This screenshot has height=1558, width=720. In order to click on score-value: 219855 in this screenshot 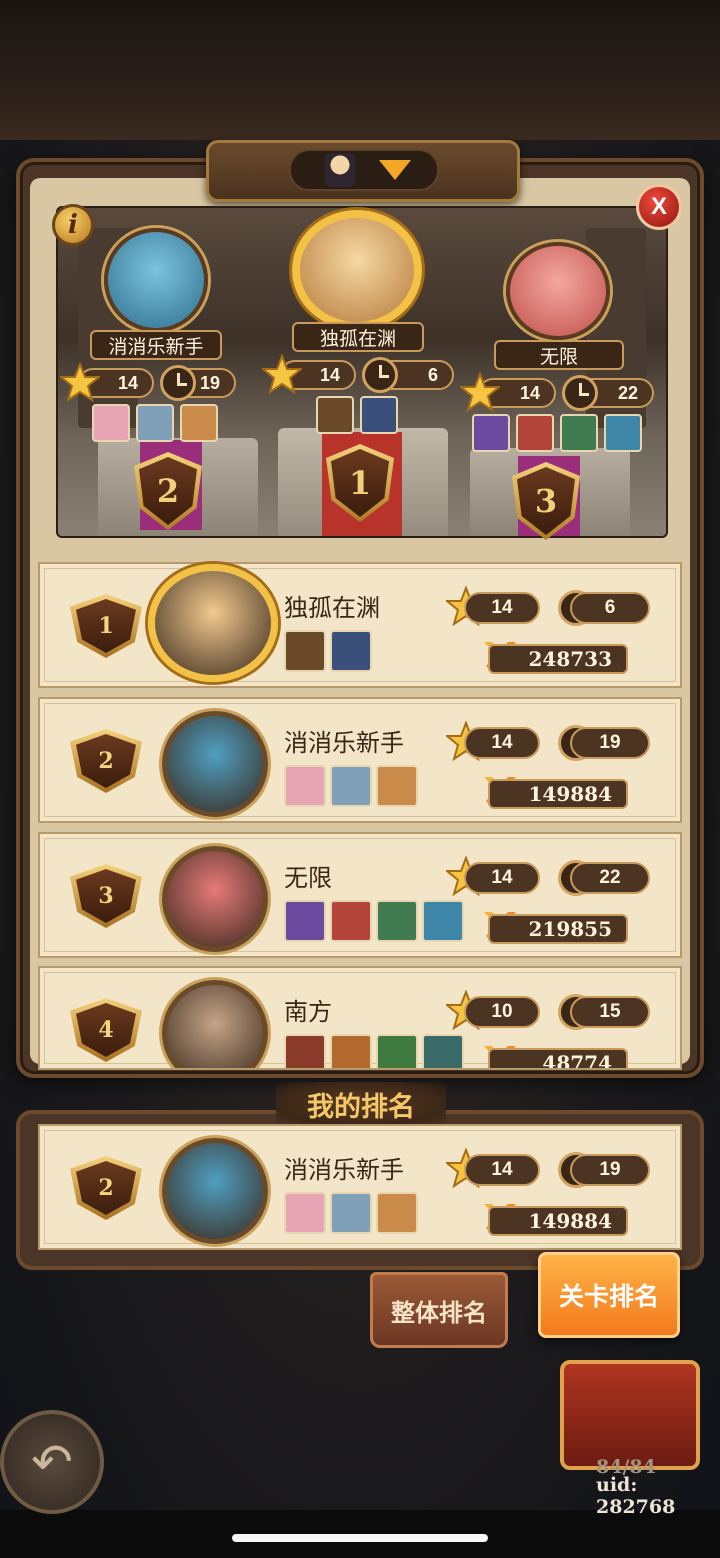, I will do `click(558, 929)`.